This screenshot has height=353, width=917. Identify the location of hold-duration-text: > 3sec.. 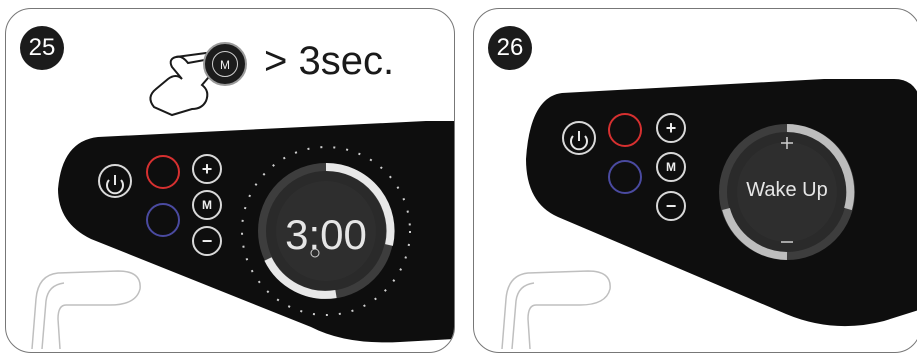
(329, 61).